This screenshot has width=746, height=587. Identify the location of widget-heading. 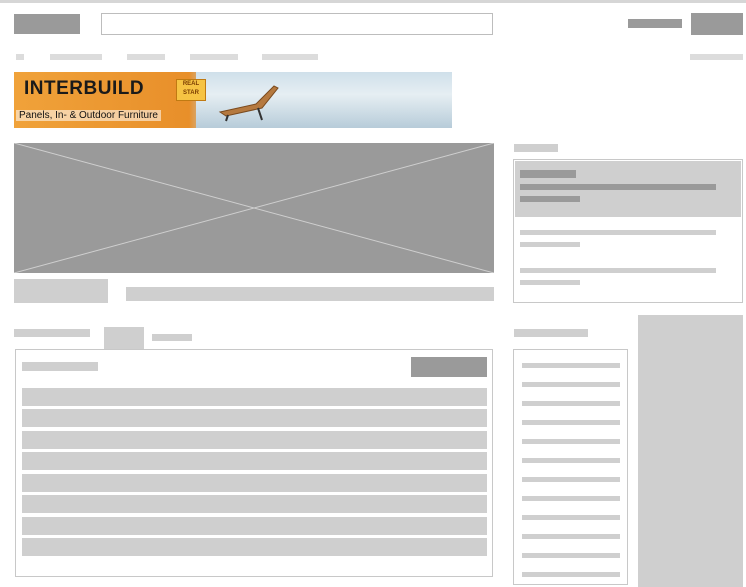
(536, 148).